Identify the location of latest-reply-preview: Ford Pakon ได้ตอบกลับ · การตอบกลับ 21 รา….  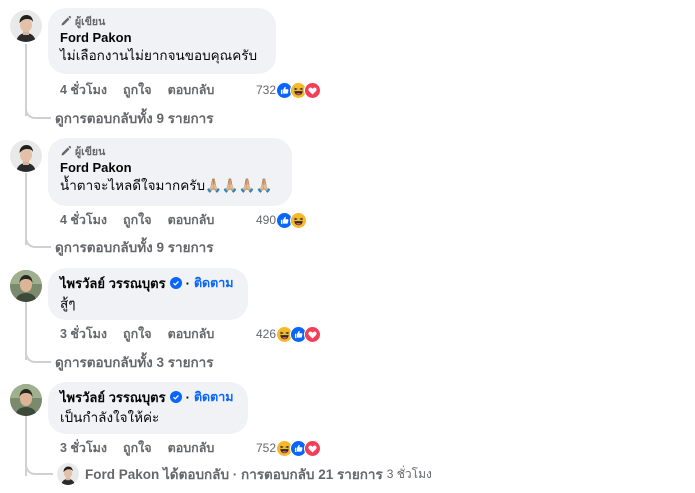
(228, 473).